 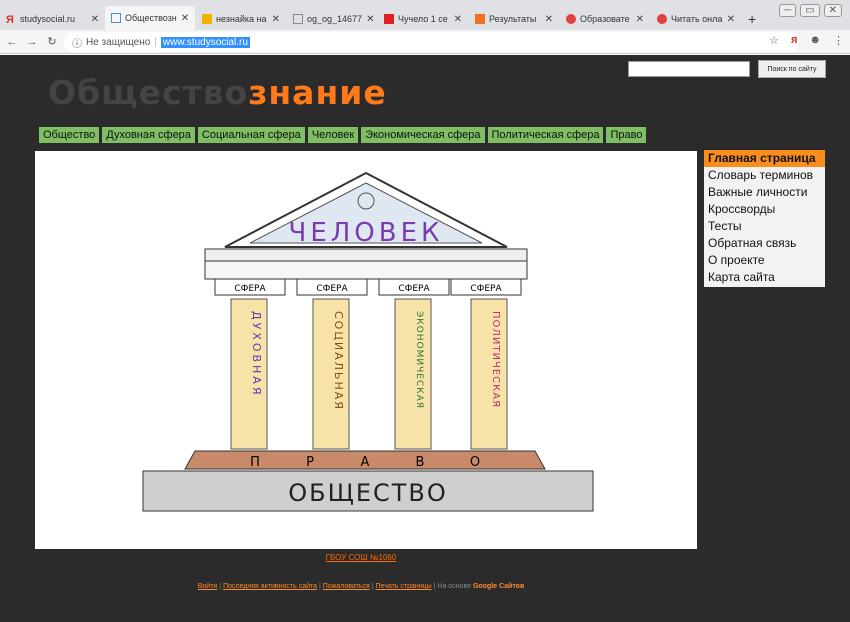 What do you see at coordinates (764, 158) in the screenshot?
I see `sidebar-item-home: Главная страница` at bounding box center [764, 158].